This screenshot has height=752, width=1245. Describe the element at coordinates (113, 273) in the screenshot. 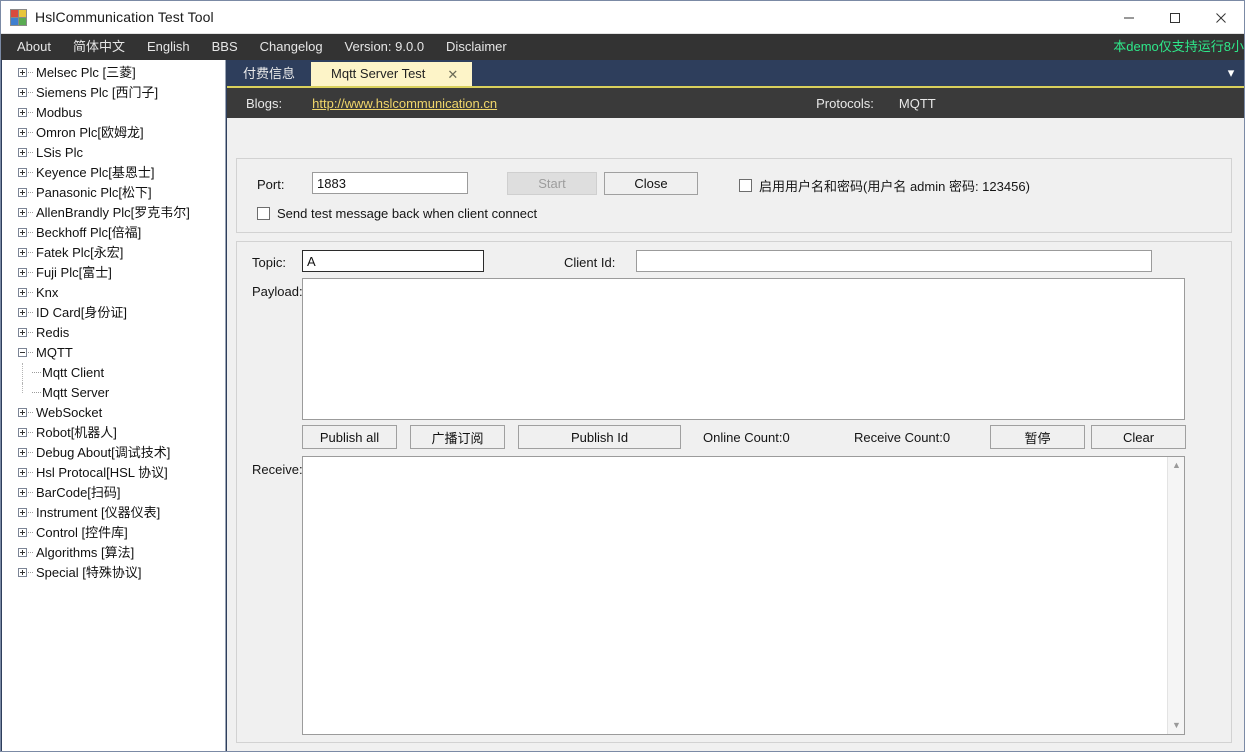

I see `tree-item-fuji-plc: Fuji Plc[富士]` at that location.